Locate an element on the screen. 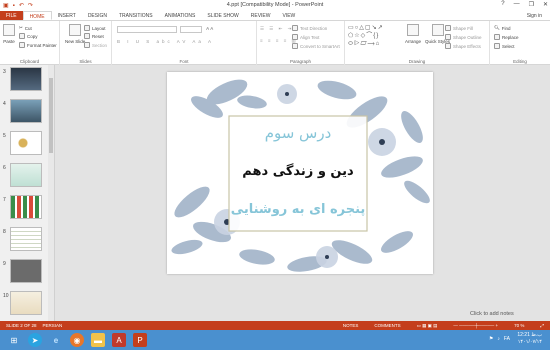  thumbnail-item: 5 is located at coordinates (27, 146).